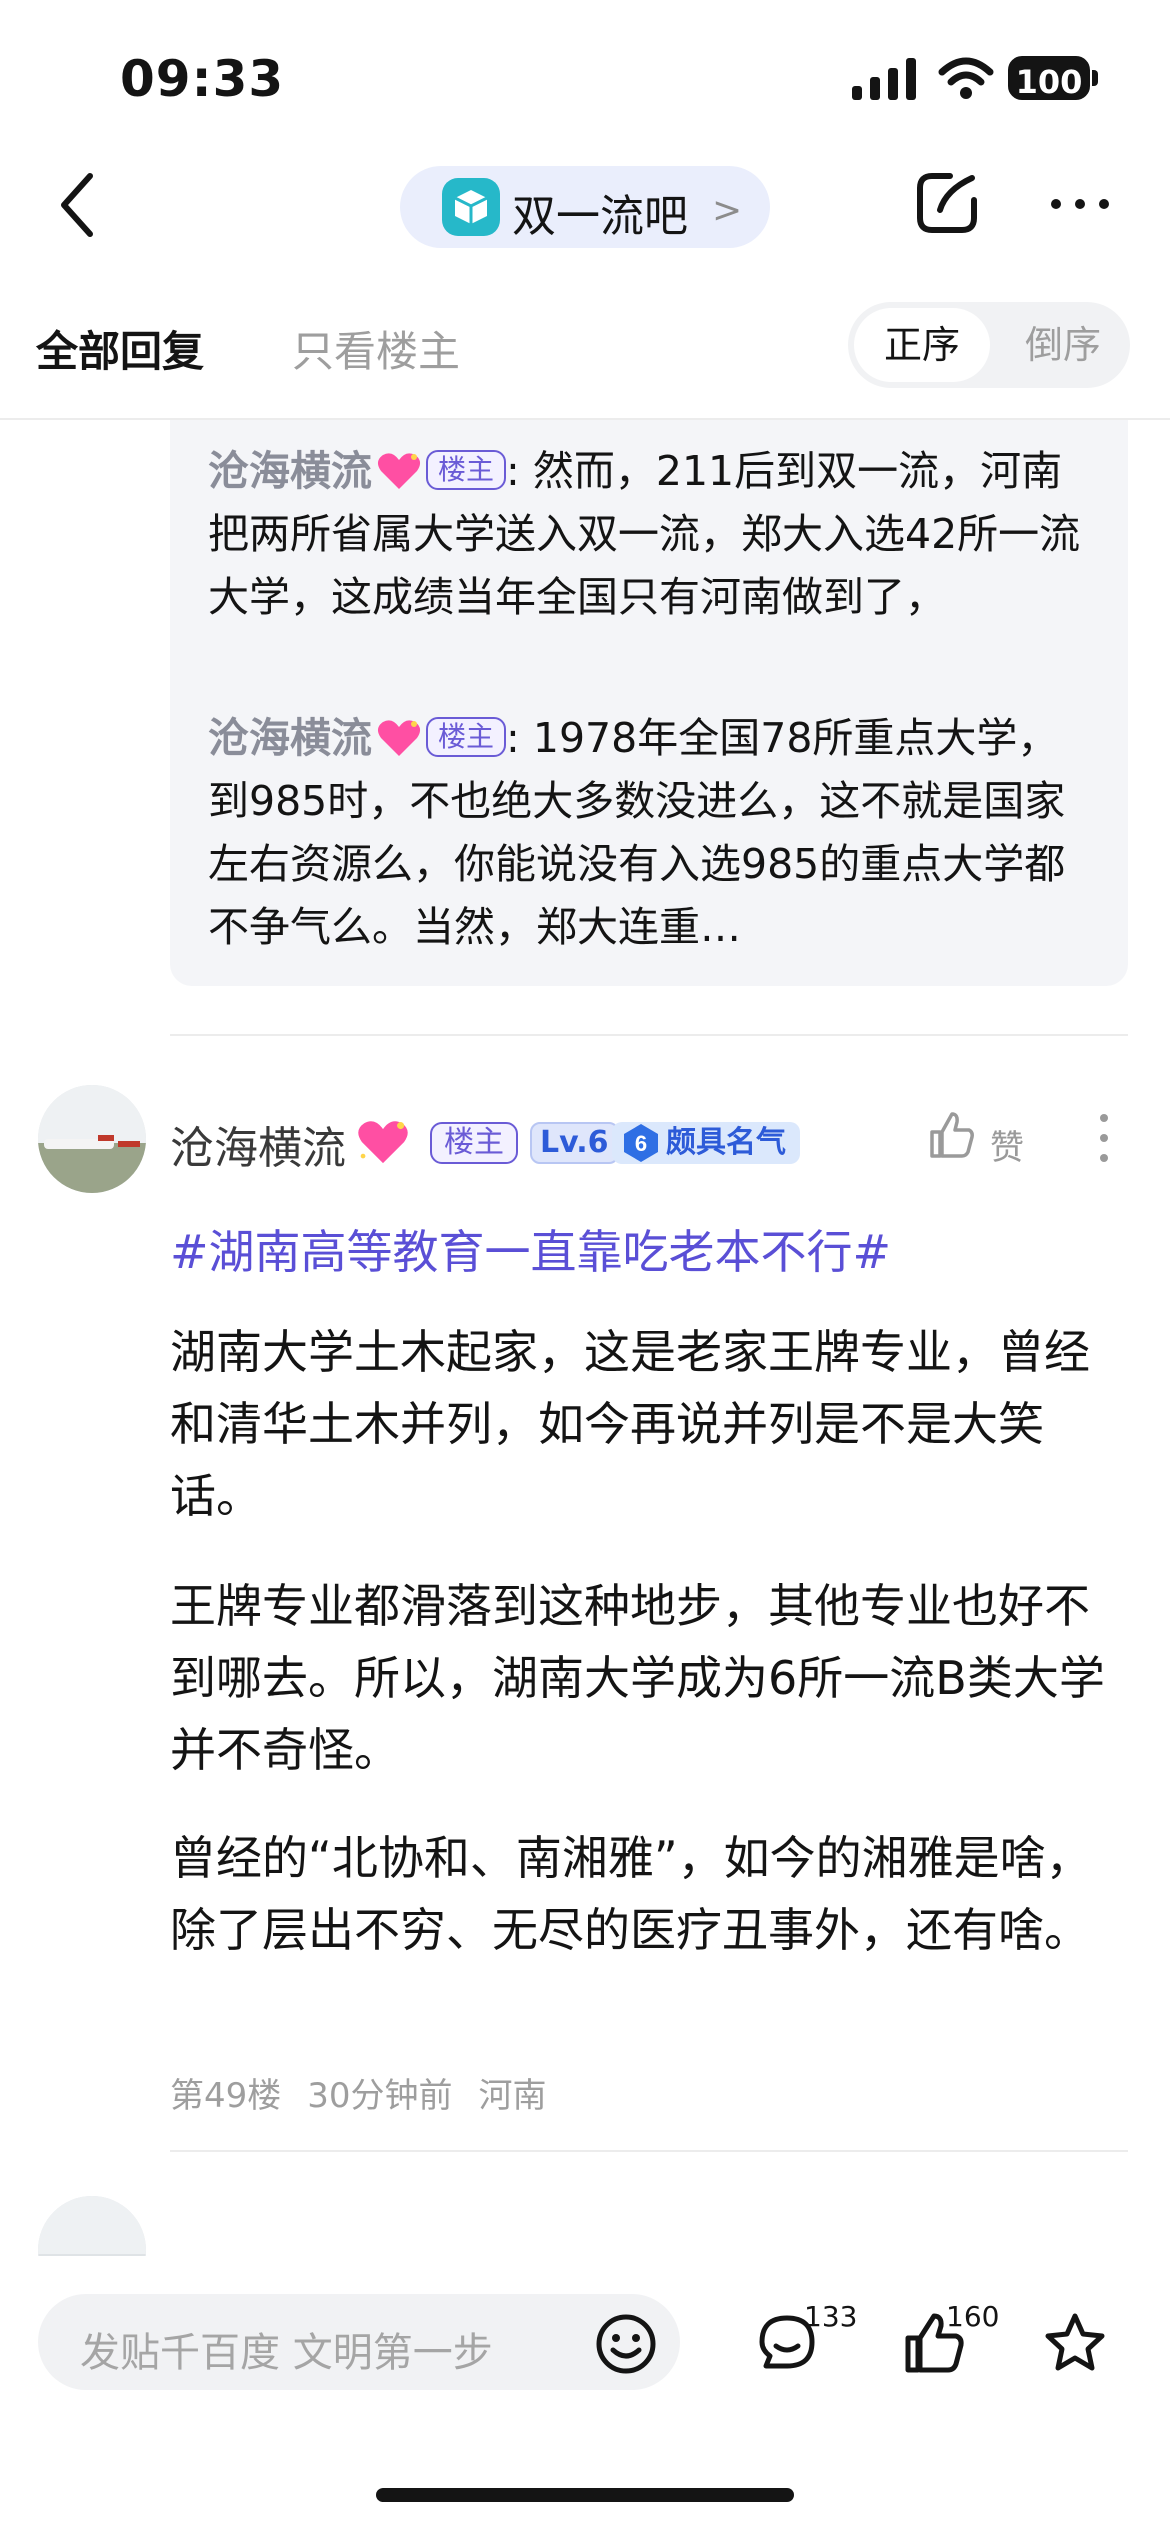 The width and height of the screenshot is (1170, 2532). I want to click on post-author-name: 沧海横流, so click(258, 1144).